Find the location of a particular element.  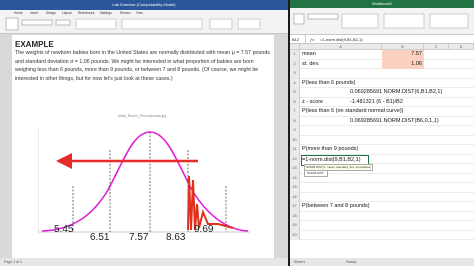

red-arrowhead is located at coordinates (64, 161).